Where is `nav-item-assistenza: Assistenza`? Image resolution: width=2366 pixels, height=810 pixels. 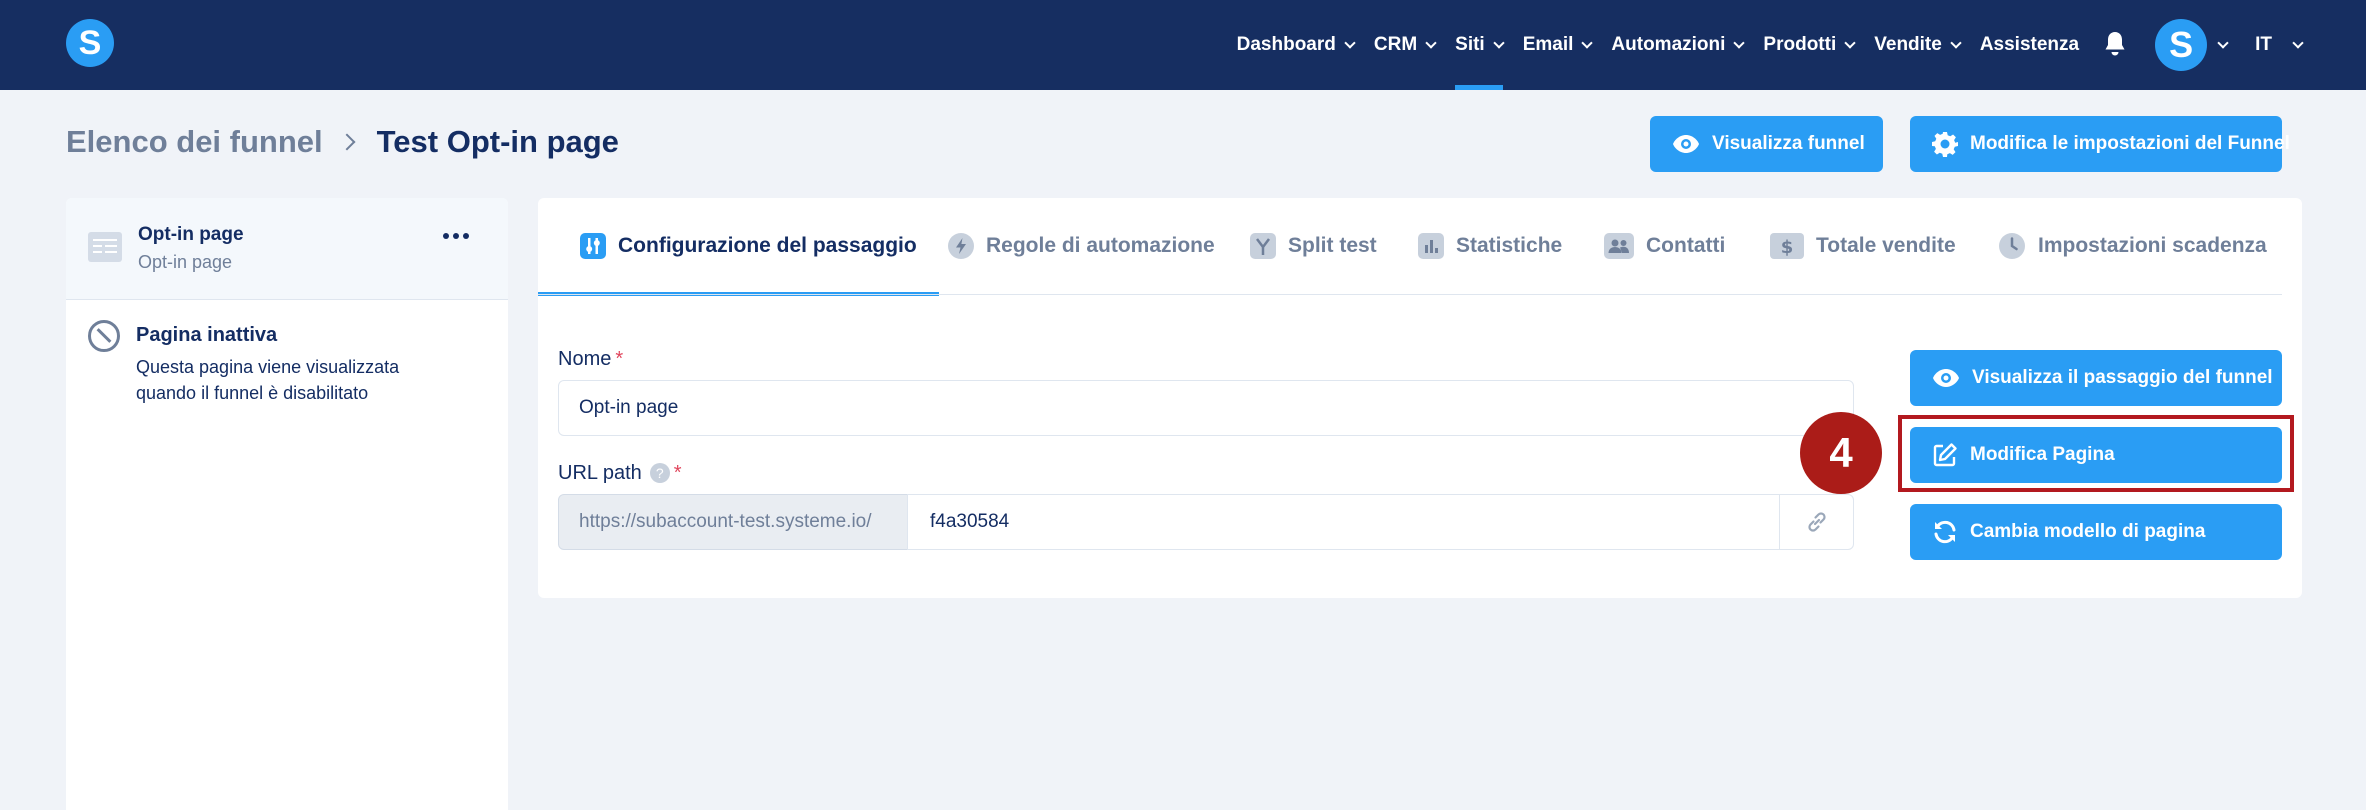 nav-item-assistenza: Assistenza is located at coordinates (2029, 45).